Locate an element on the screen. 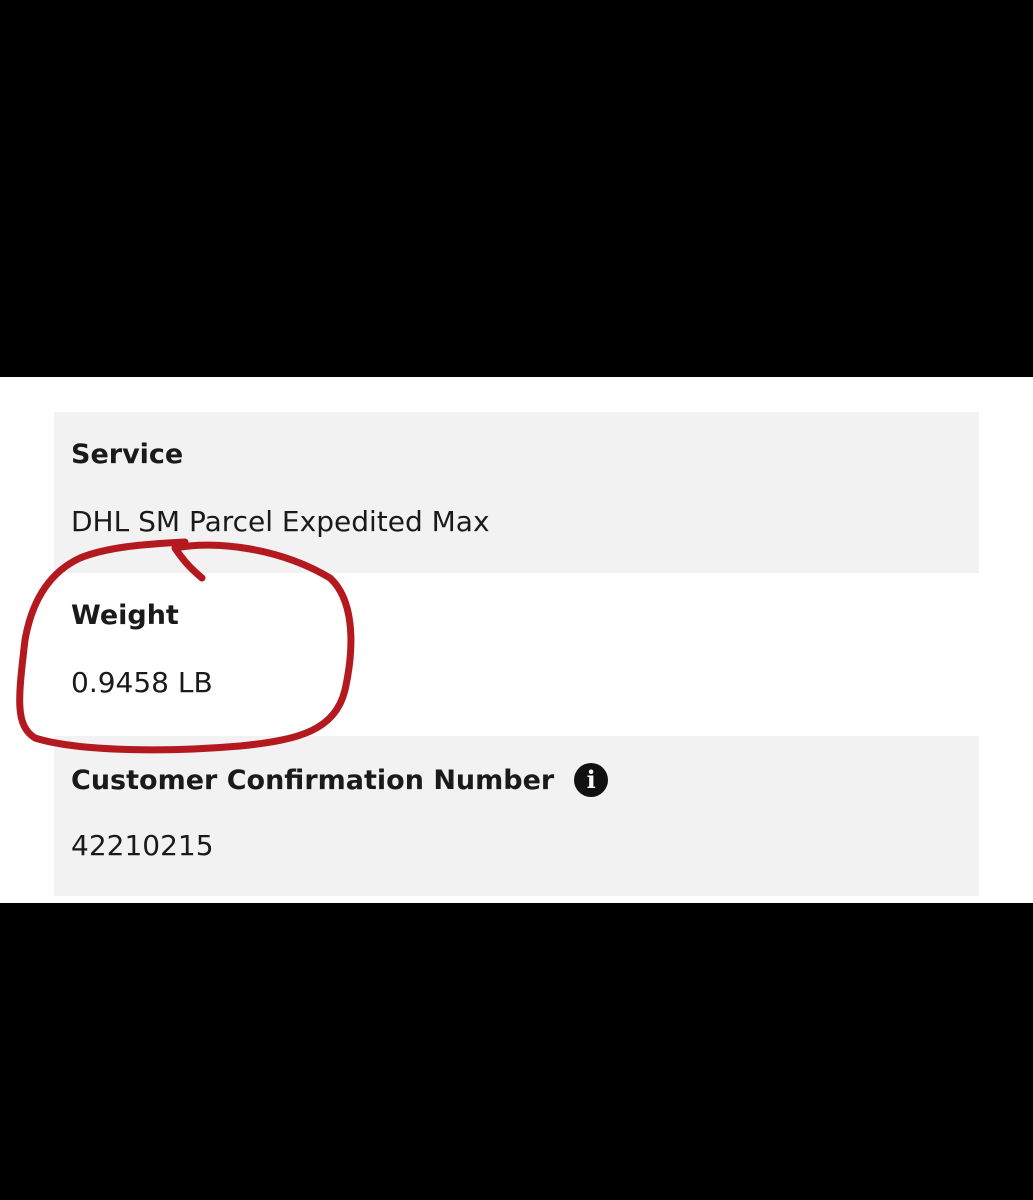 The image size is (1033, 1200). service-row: Service DHL SM Parcel Expedited Max is located at coordinates (516, 492).